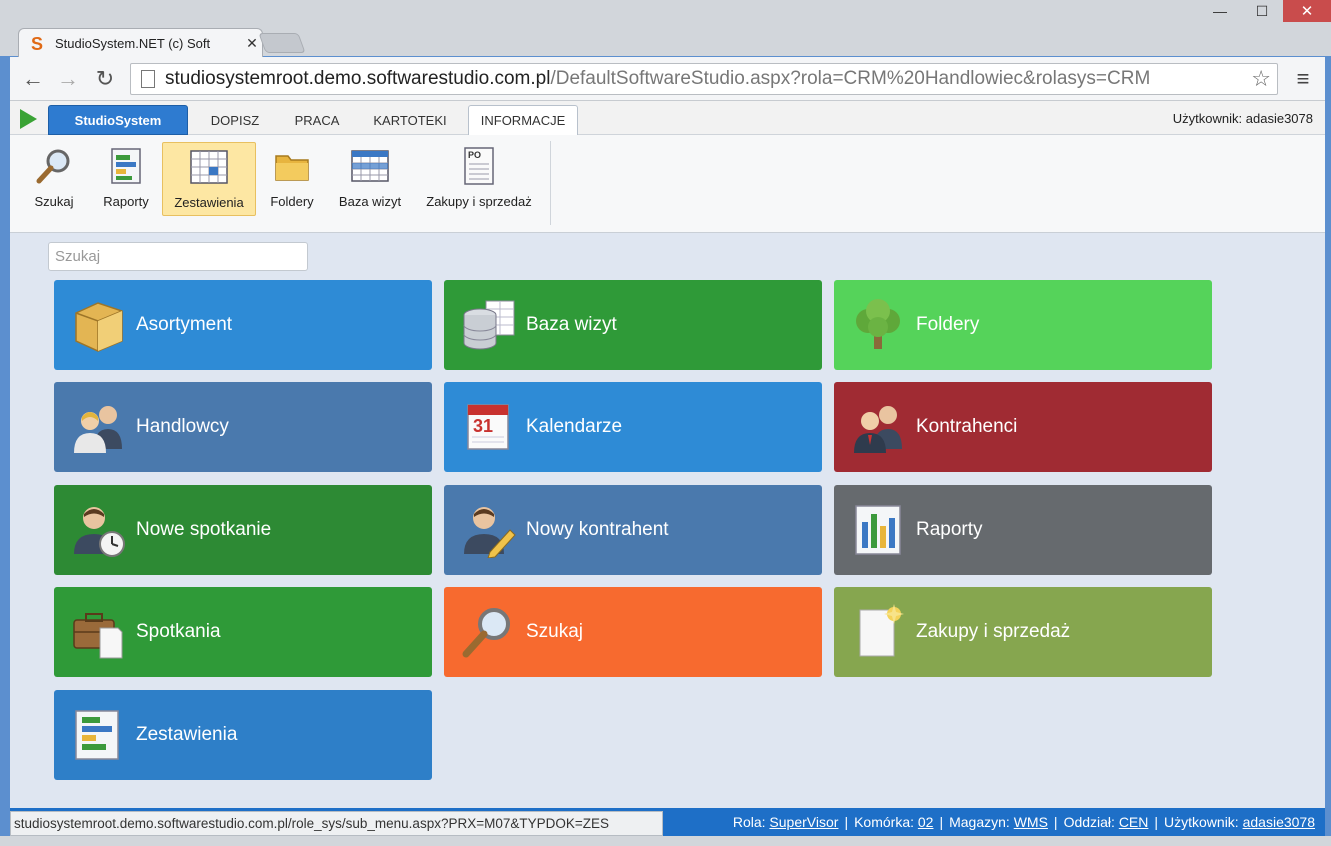 This screenshot has width=1331, height=846. I want to click on tile-label: Baza wizyt, so click(571, 324).